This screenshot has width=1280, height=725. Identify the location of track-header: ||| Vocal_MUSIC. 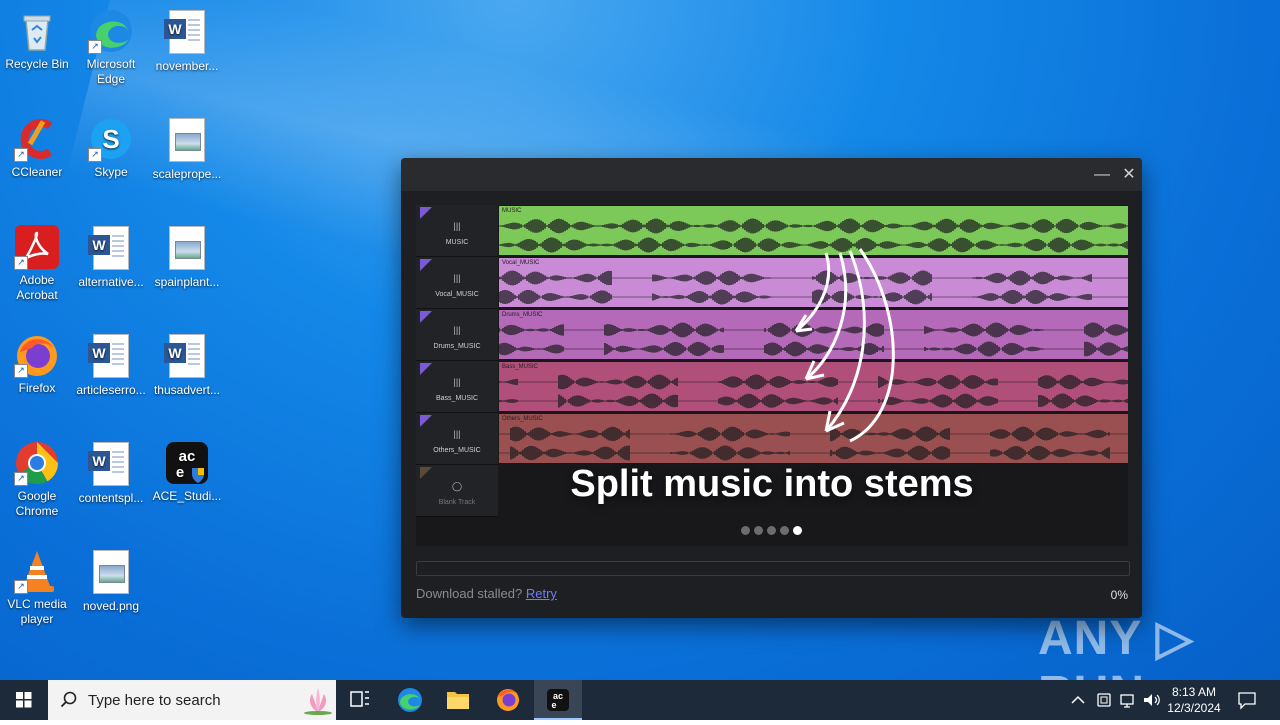
(457, 283).